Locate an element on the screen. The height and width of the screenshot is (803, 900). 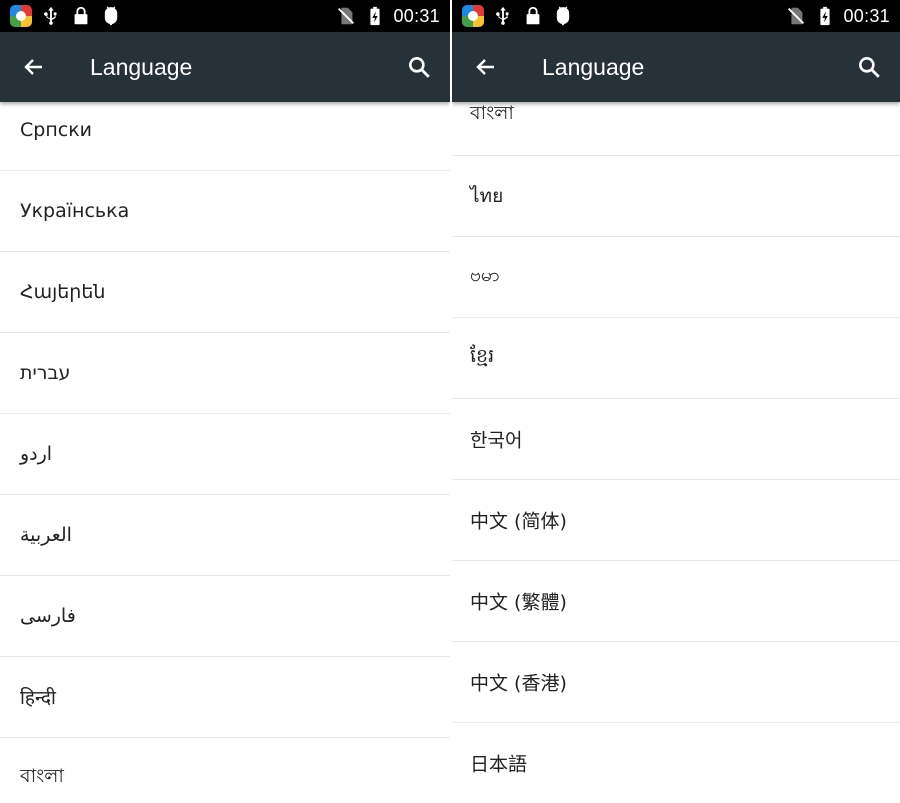
language-label: فارسی is located at coordinates (48, 616).